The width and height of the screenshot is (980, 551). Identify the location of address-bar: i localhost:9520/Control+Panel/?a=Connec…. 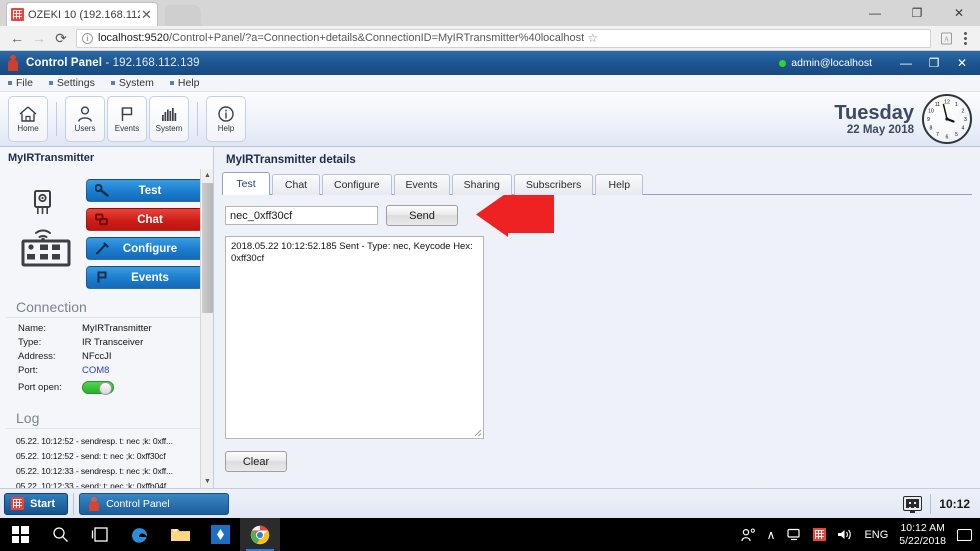
(503, 38).